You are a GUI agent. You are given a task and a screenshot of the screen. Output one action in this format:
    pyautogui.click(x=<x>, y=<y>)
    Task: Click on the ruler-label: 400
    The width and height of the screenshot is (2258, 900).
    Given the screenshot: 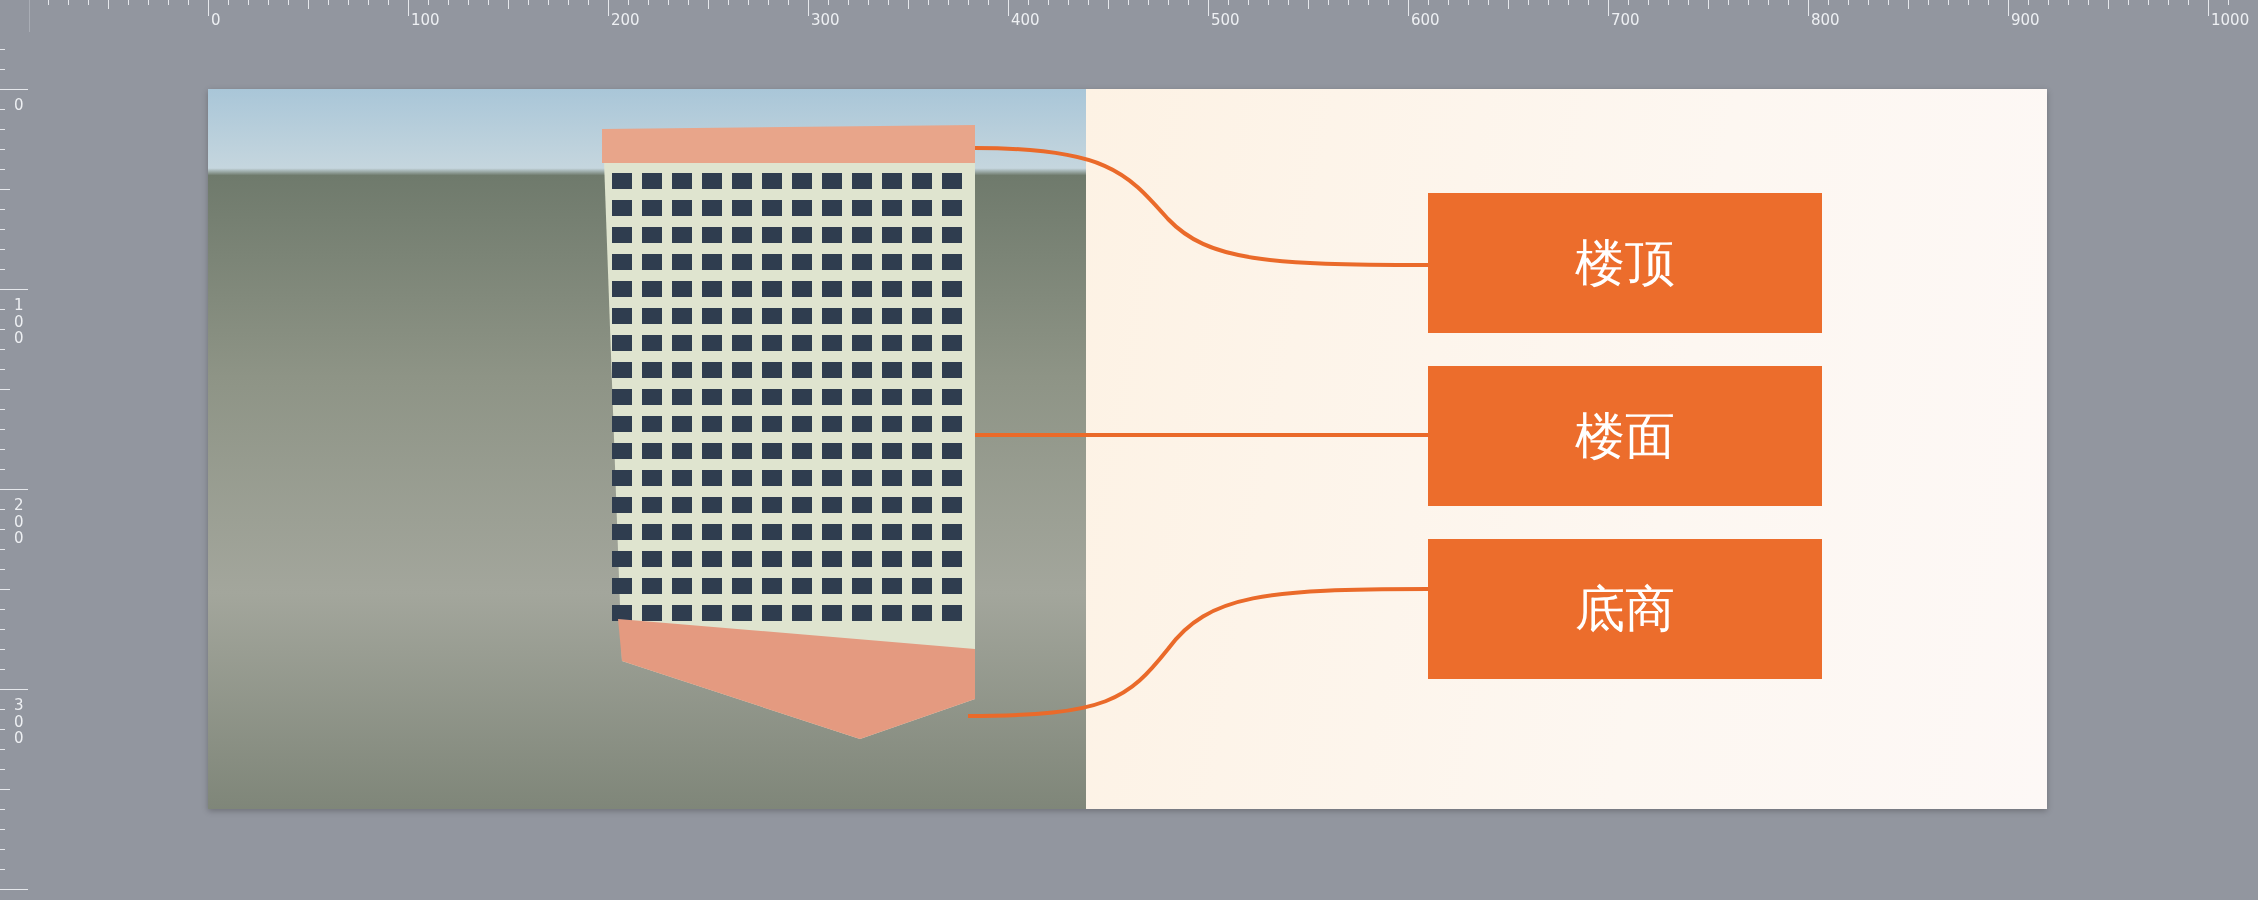 What is the action you would take?
    pyautogui.click(x=1025, y=20)
    